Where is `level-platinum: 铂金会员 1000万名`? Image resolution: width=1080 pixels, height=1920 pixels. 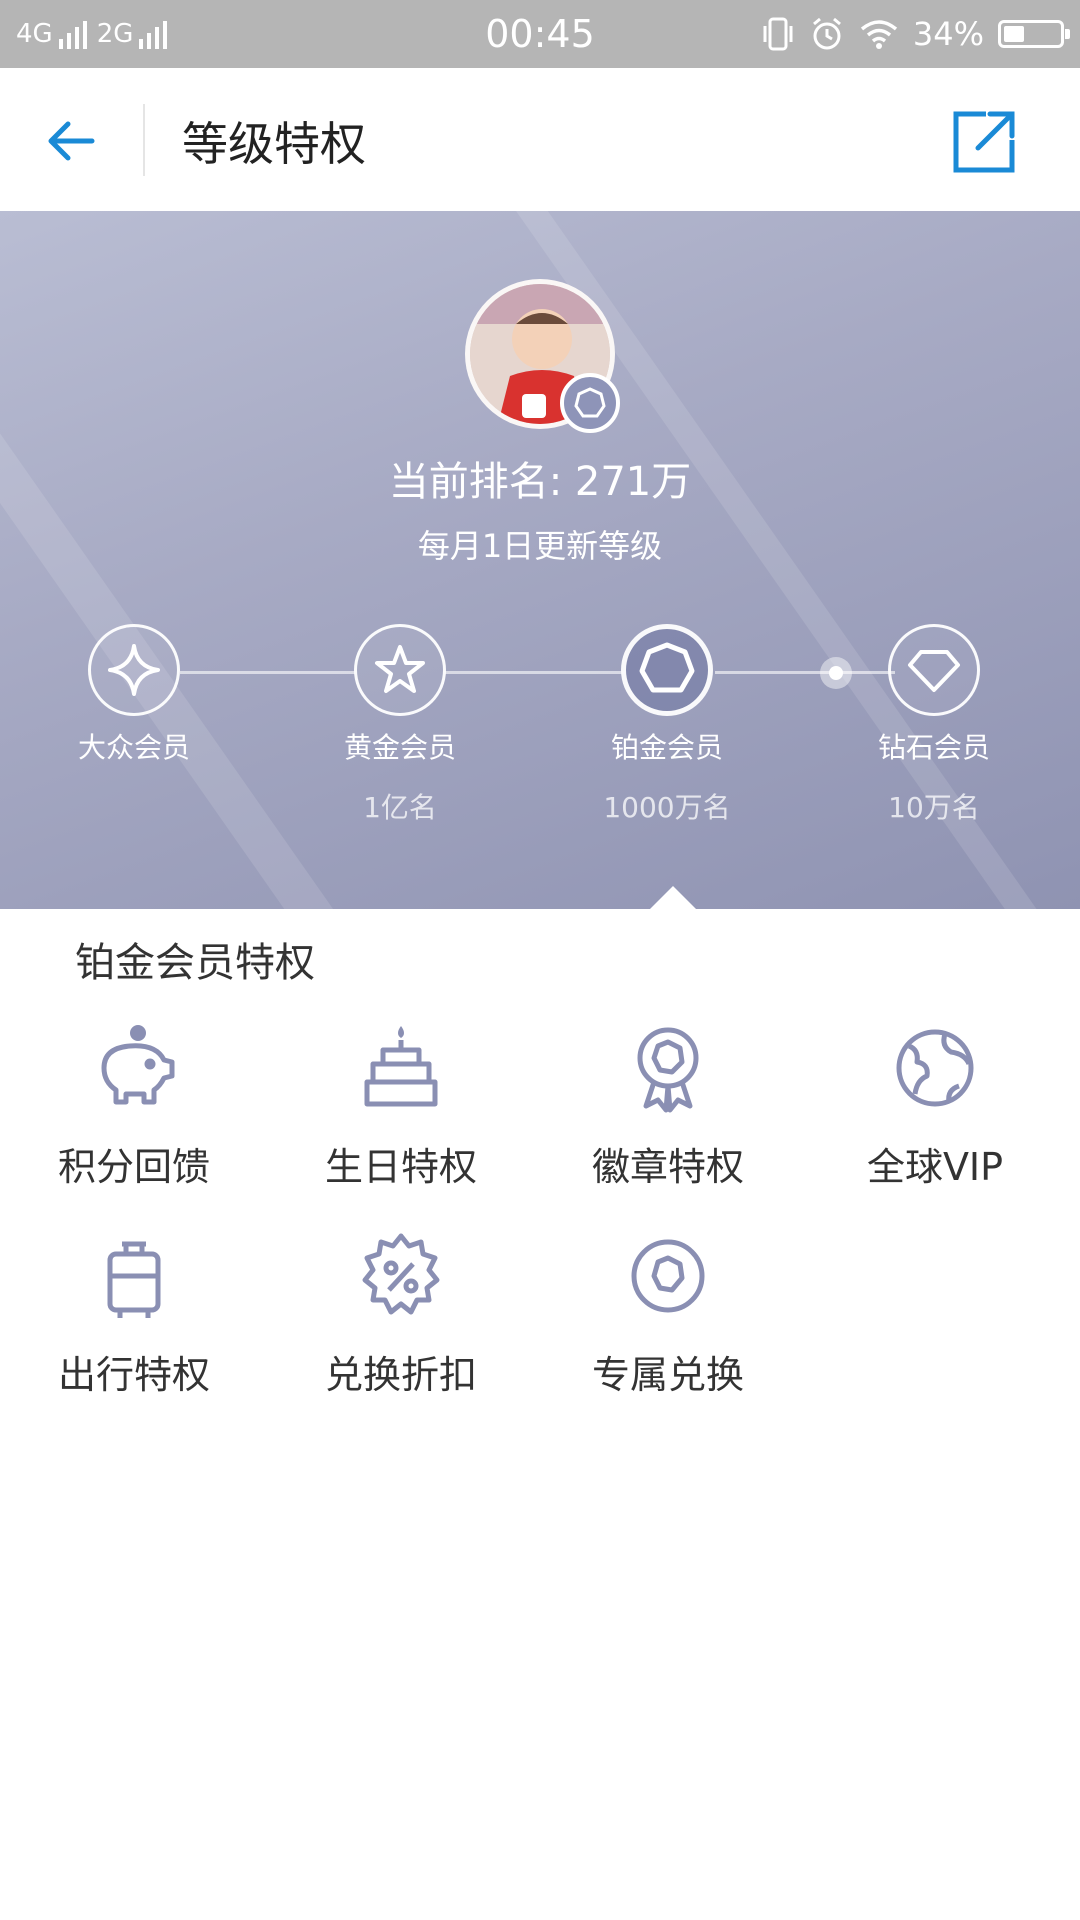
level-platinum: 铂金会员 1000万名 is located at coordinates (667, 725).